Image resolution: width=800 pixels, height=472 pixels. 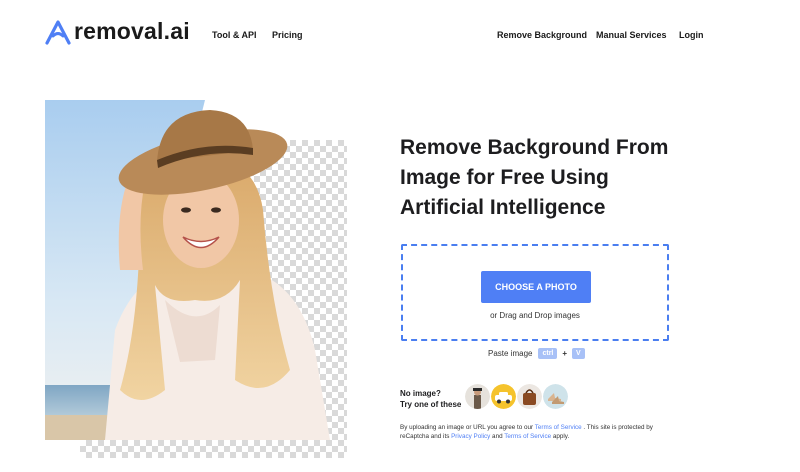 I want to click on sample-prompt: No image? Try one of these, so click(x=430, y=399).